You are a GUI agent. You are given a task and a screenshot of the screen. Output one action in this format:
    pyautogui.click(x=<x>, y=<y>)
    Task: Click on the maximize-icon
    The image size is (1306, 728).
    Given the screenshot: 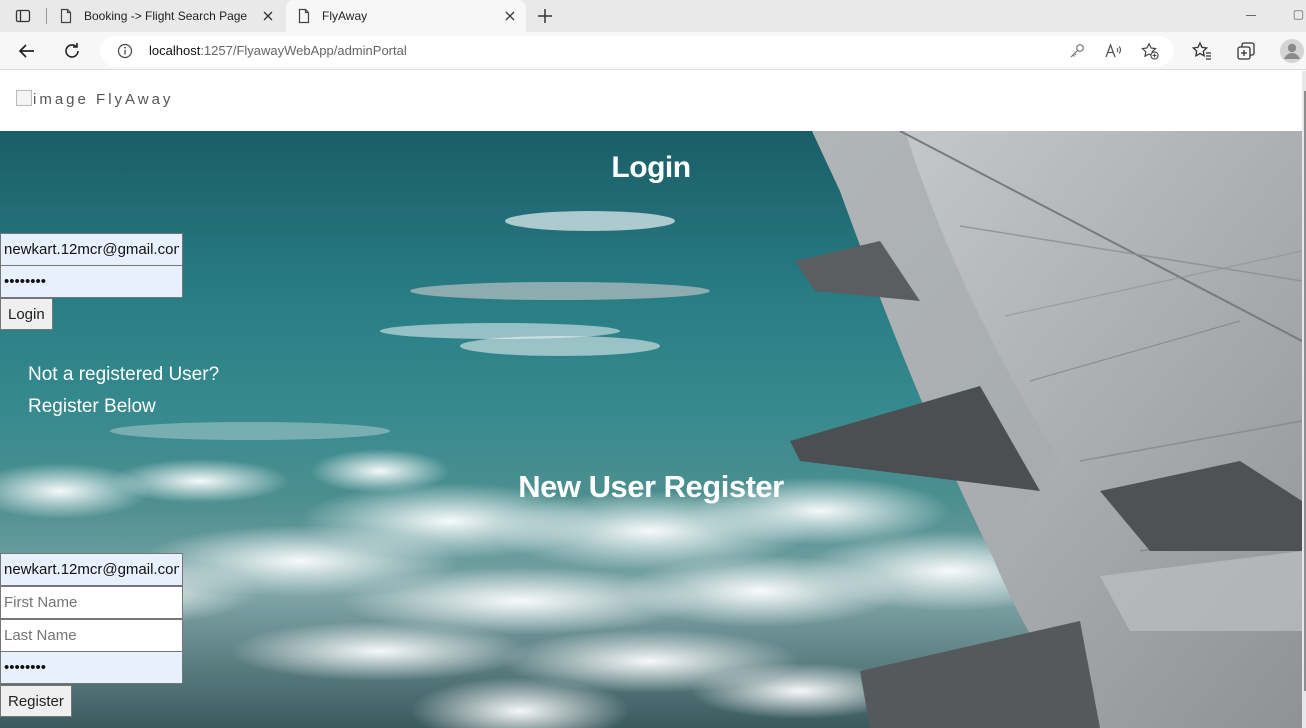 What is the action you would take?
    pyautogui.click(x=1297, y=15)
    